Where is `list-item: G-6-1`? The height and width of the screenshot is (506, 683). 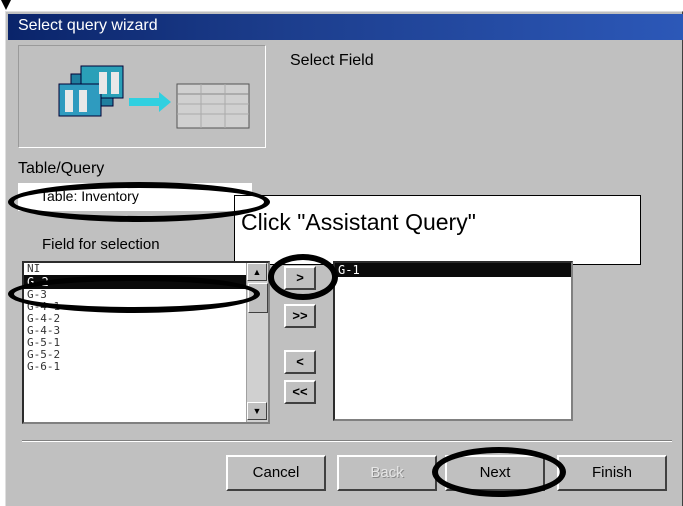
list-item: G-6-1 is located at coordinates (146, 367).